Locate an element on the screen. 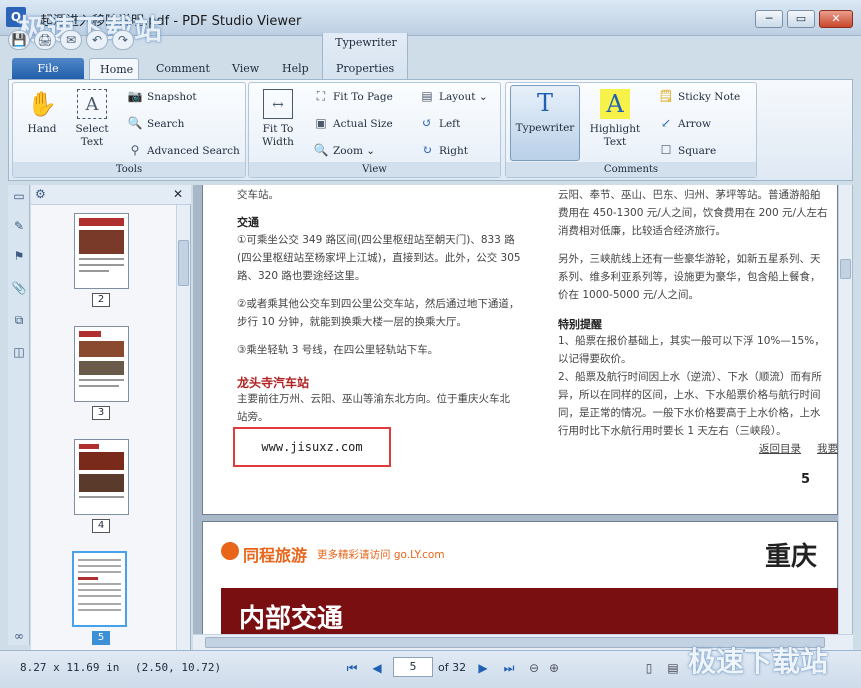 This screenshot has height=688, width=861. email-icon: ✉ is located at coordinates (71, 40).